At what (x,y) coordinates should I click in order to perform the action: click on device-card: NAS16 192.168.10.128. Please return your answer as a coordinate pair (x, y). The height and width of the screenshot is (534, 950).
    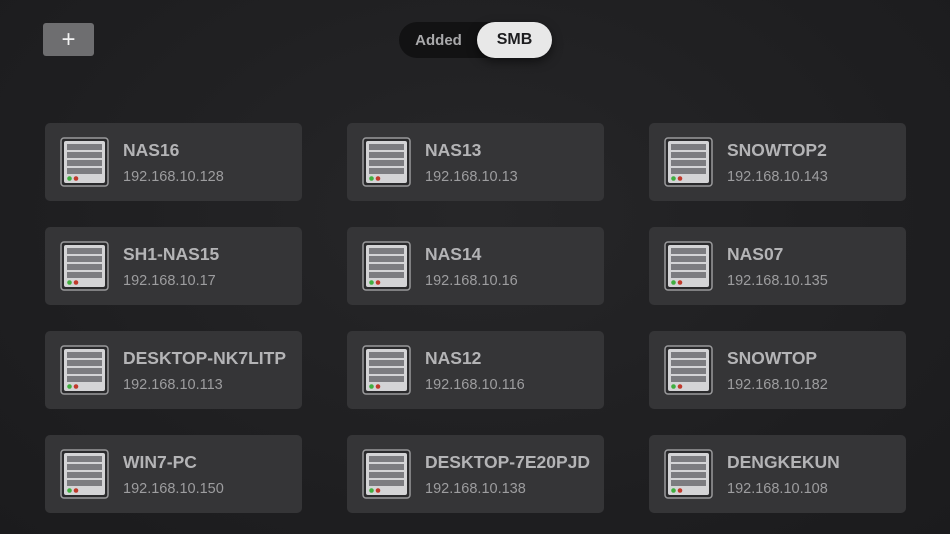
    Looking at the image, I should click on (173, 162).